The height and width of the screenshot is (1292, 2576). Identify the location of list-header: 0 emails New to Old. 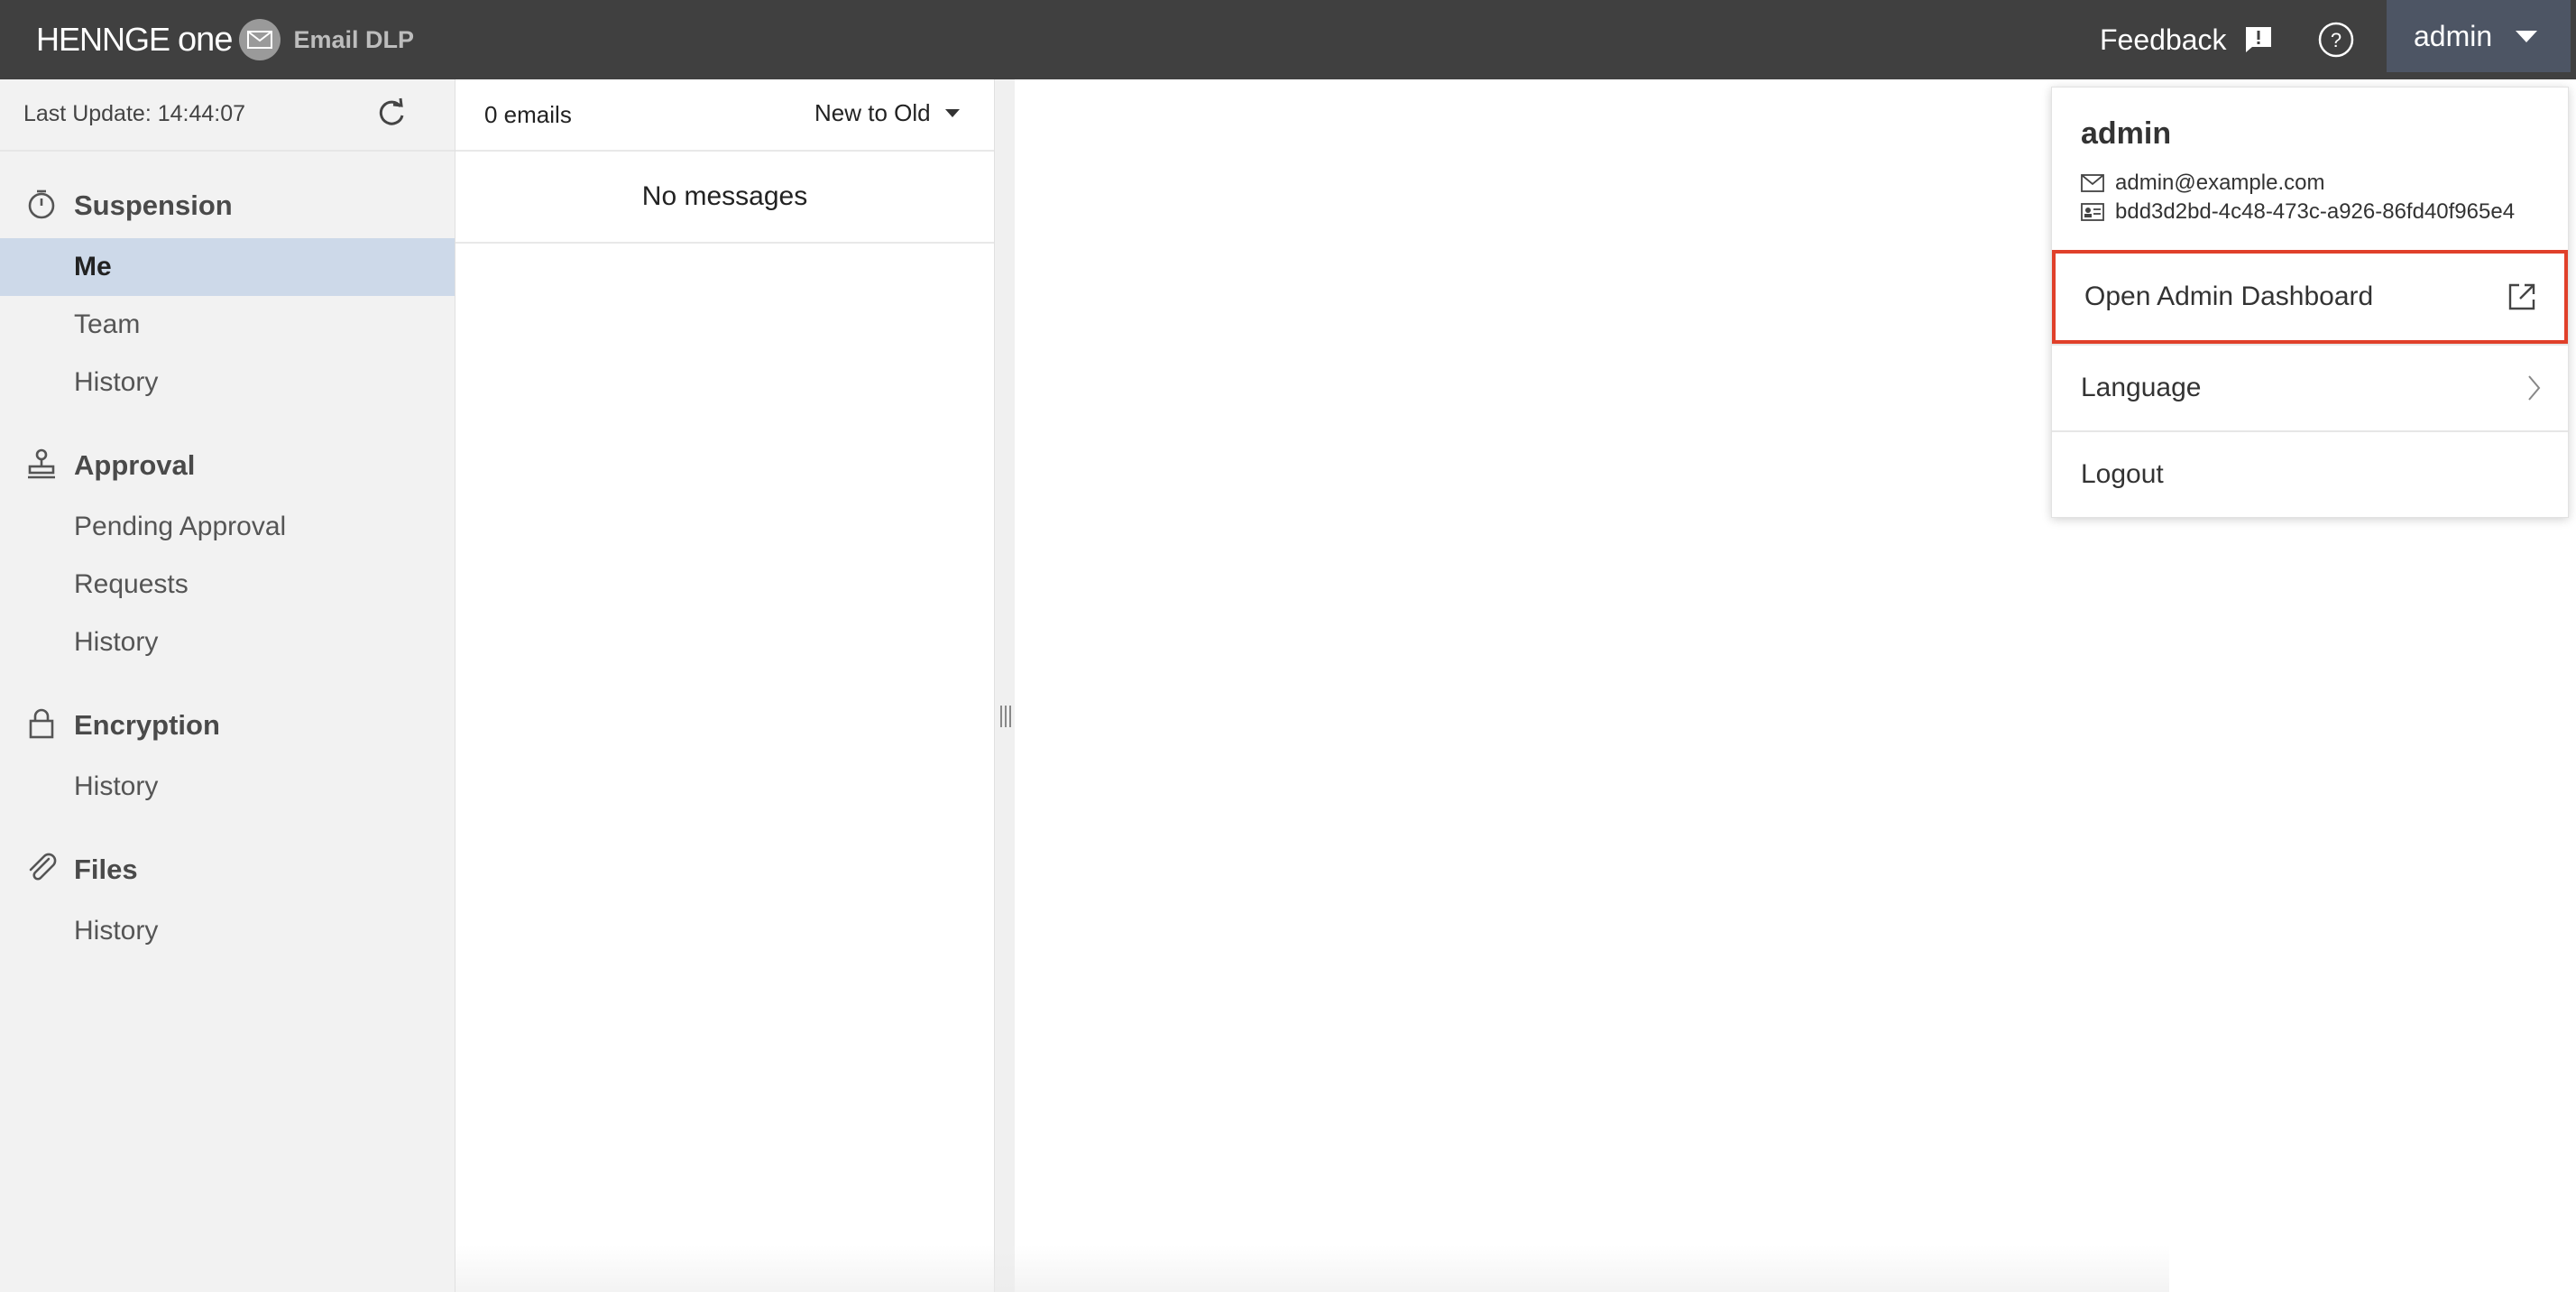
(724, 115).